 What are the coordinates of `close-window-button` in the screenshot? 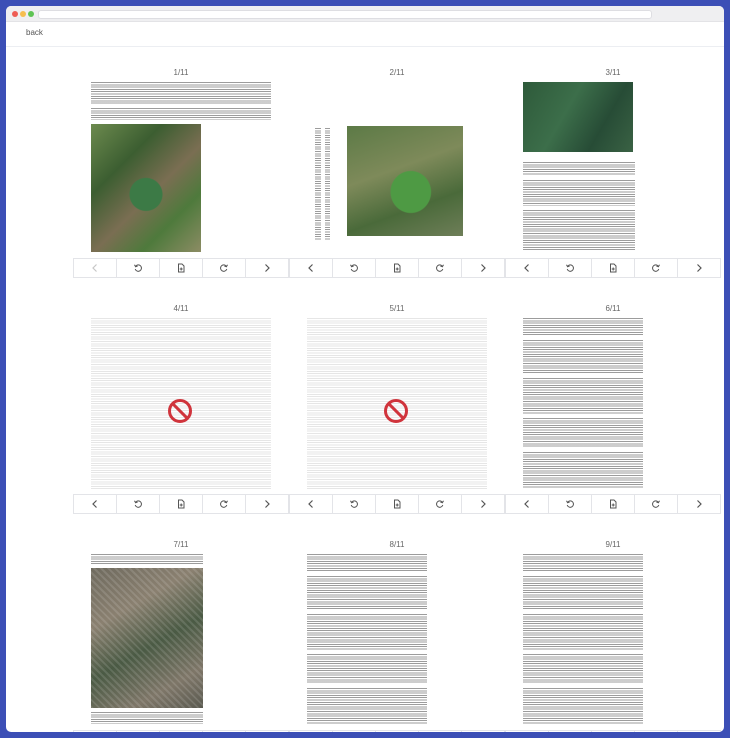 It's located at (15, 14).